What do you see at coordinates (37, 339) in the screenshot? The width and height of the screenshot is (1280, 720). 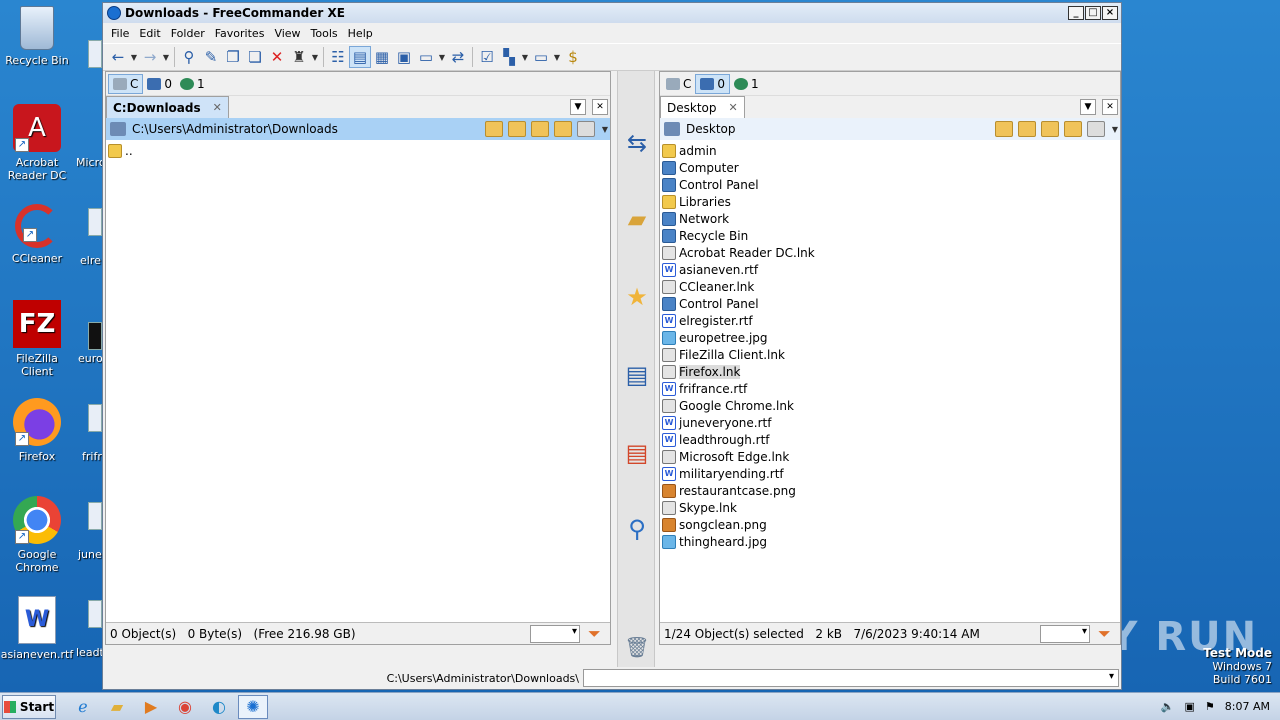 I see `desktop-icon-filezilla: FZ FileZilla Client` at bounding box center [37, 339].